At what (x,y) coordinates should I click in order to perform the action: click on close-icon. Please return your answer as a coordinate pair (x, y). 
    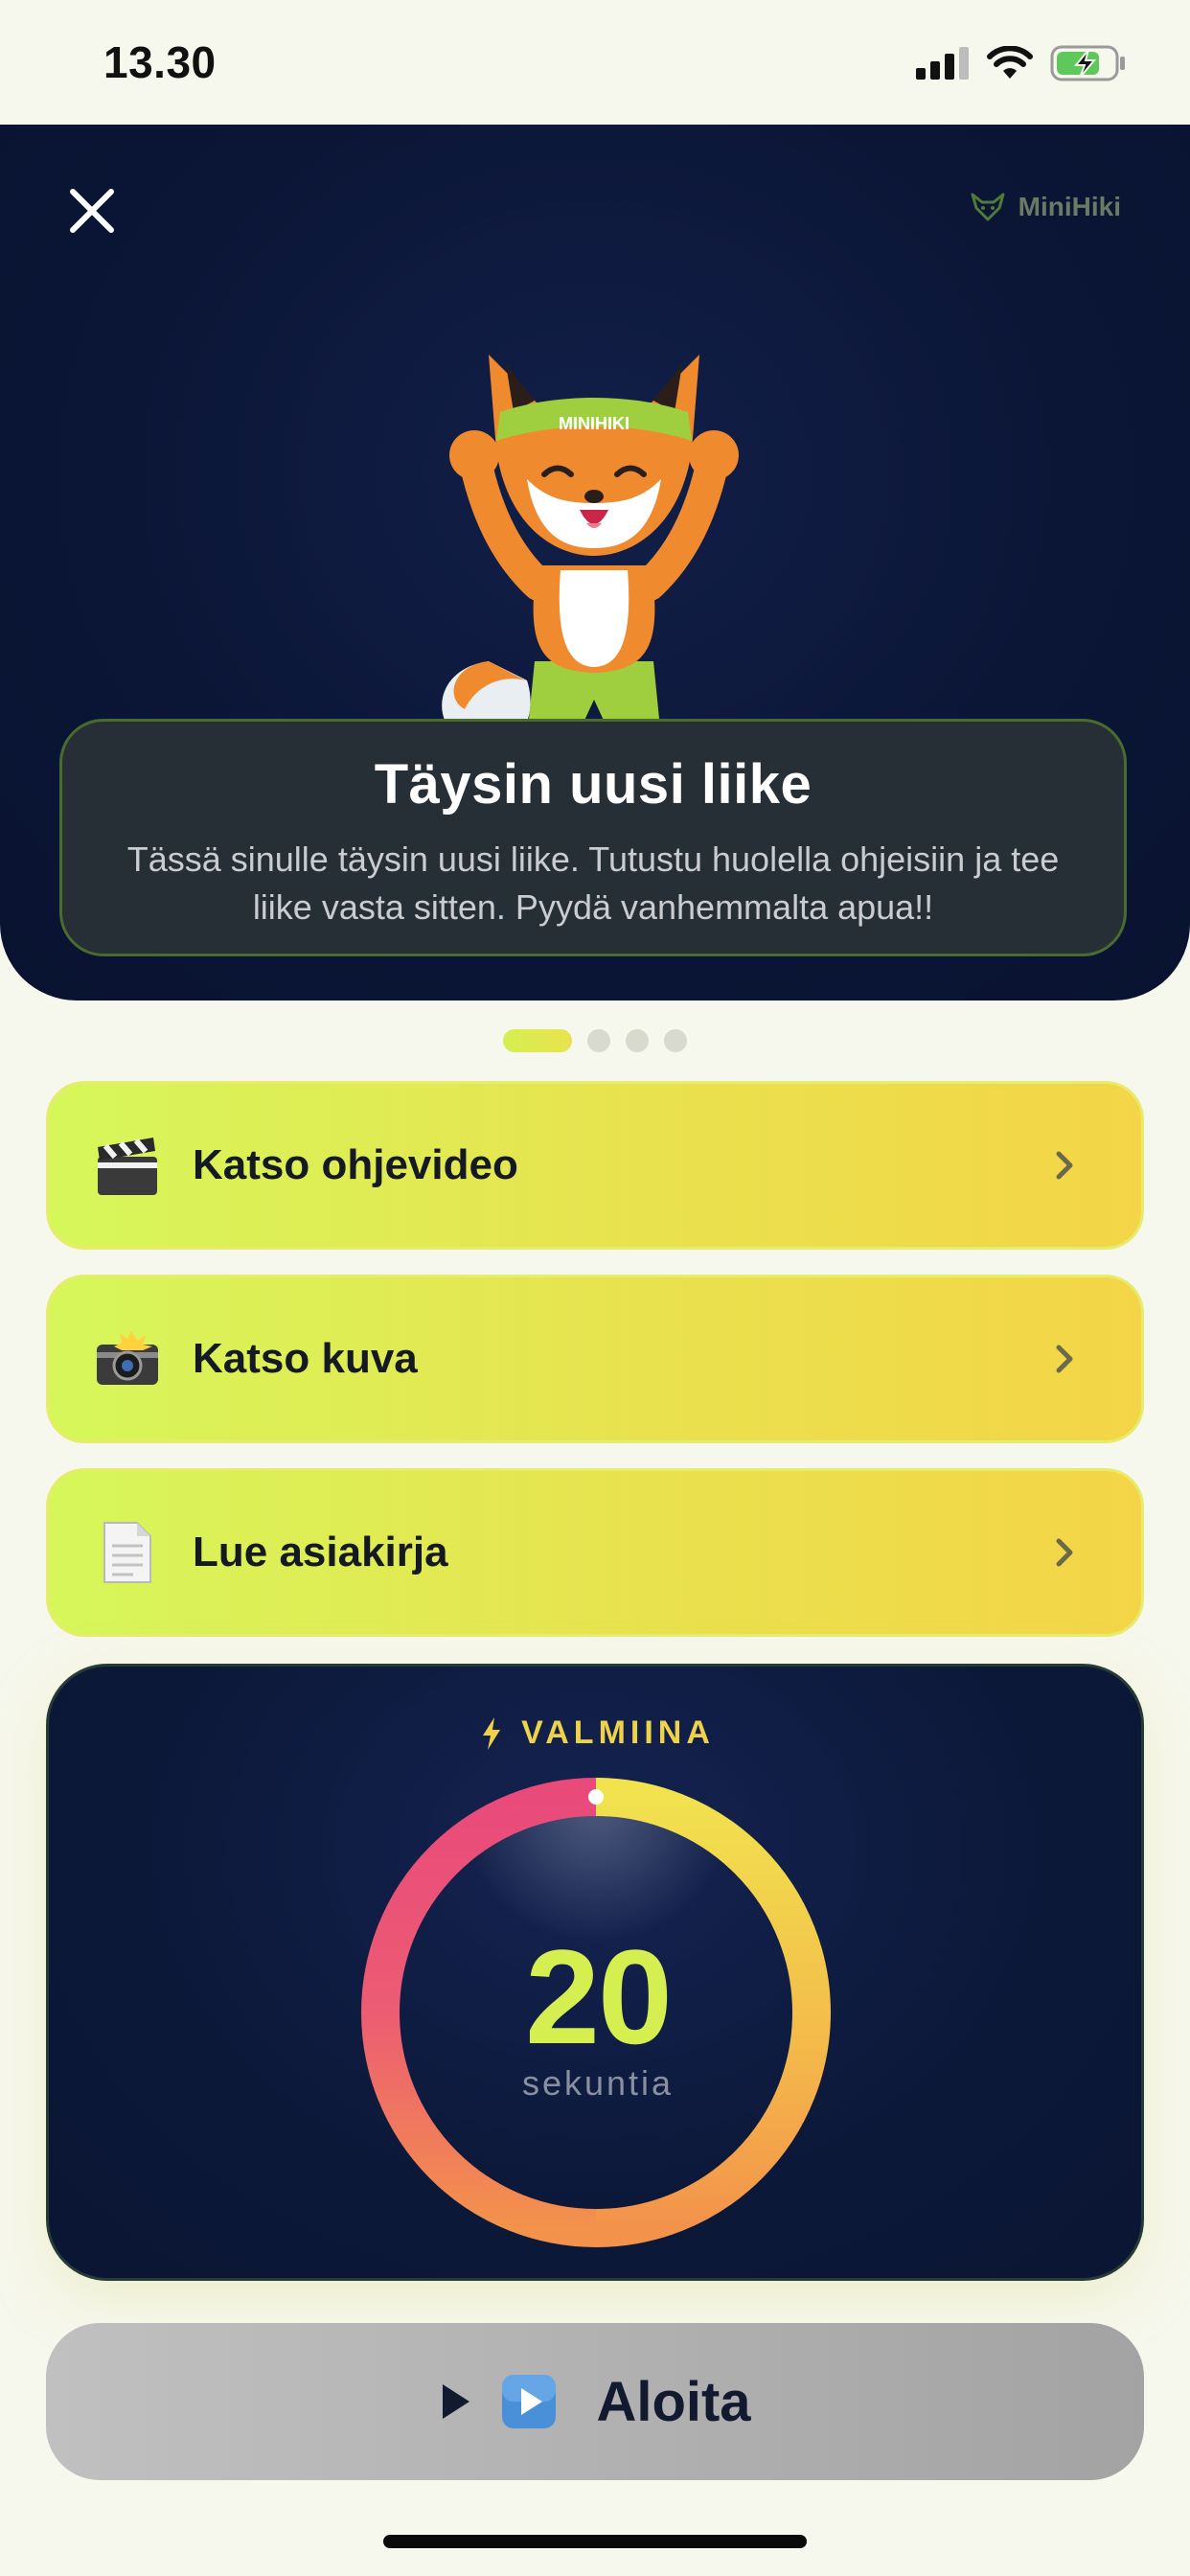
    Looking at the image, I should click on (92, 211).